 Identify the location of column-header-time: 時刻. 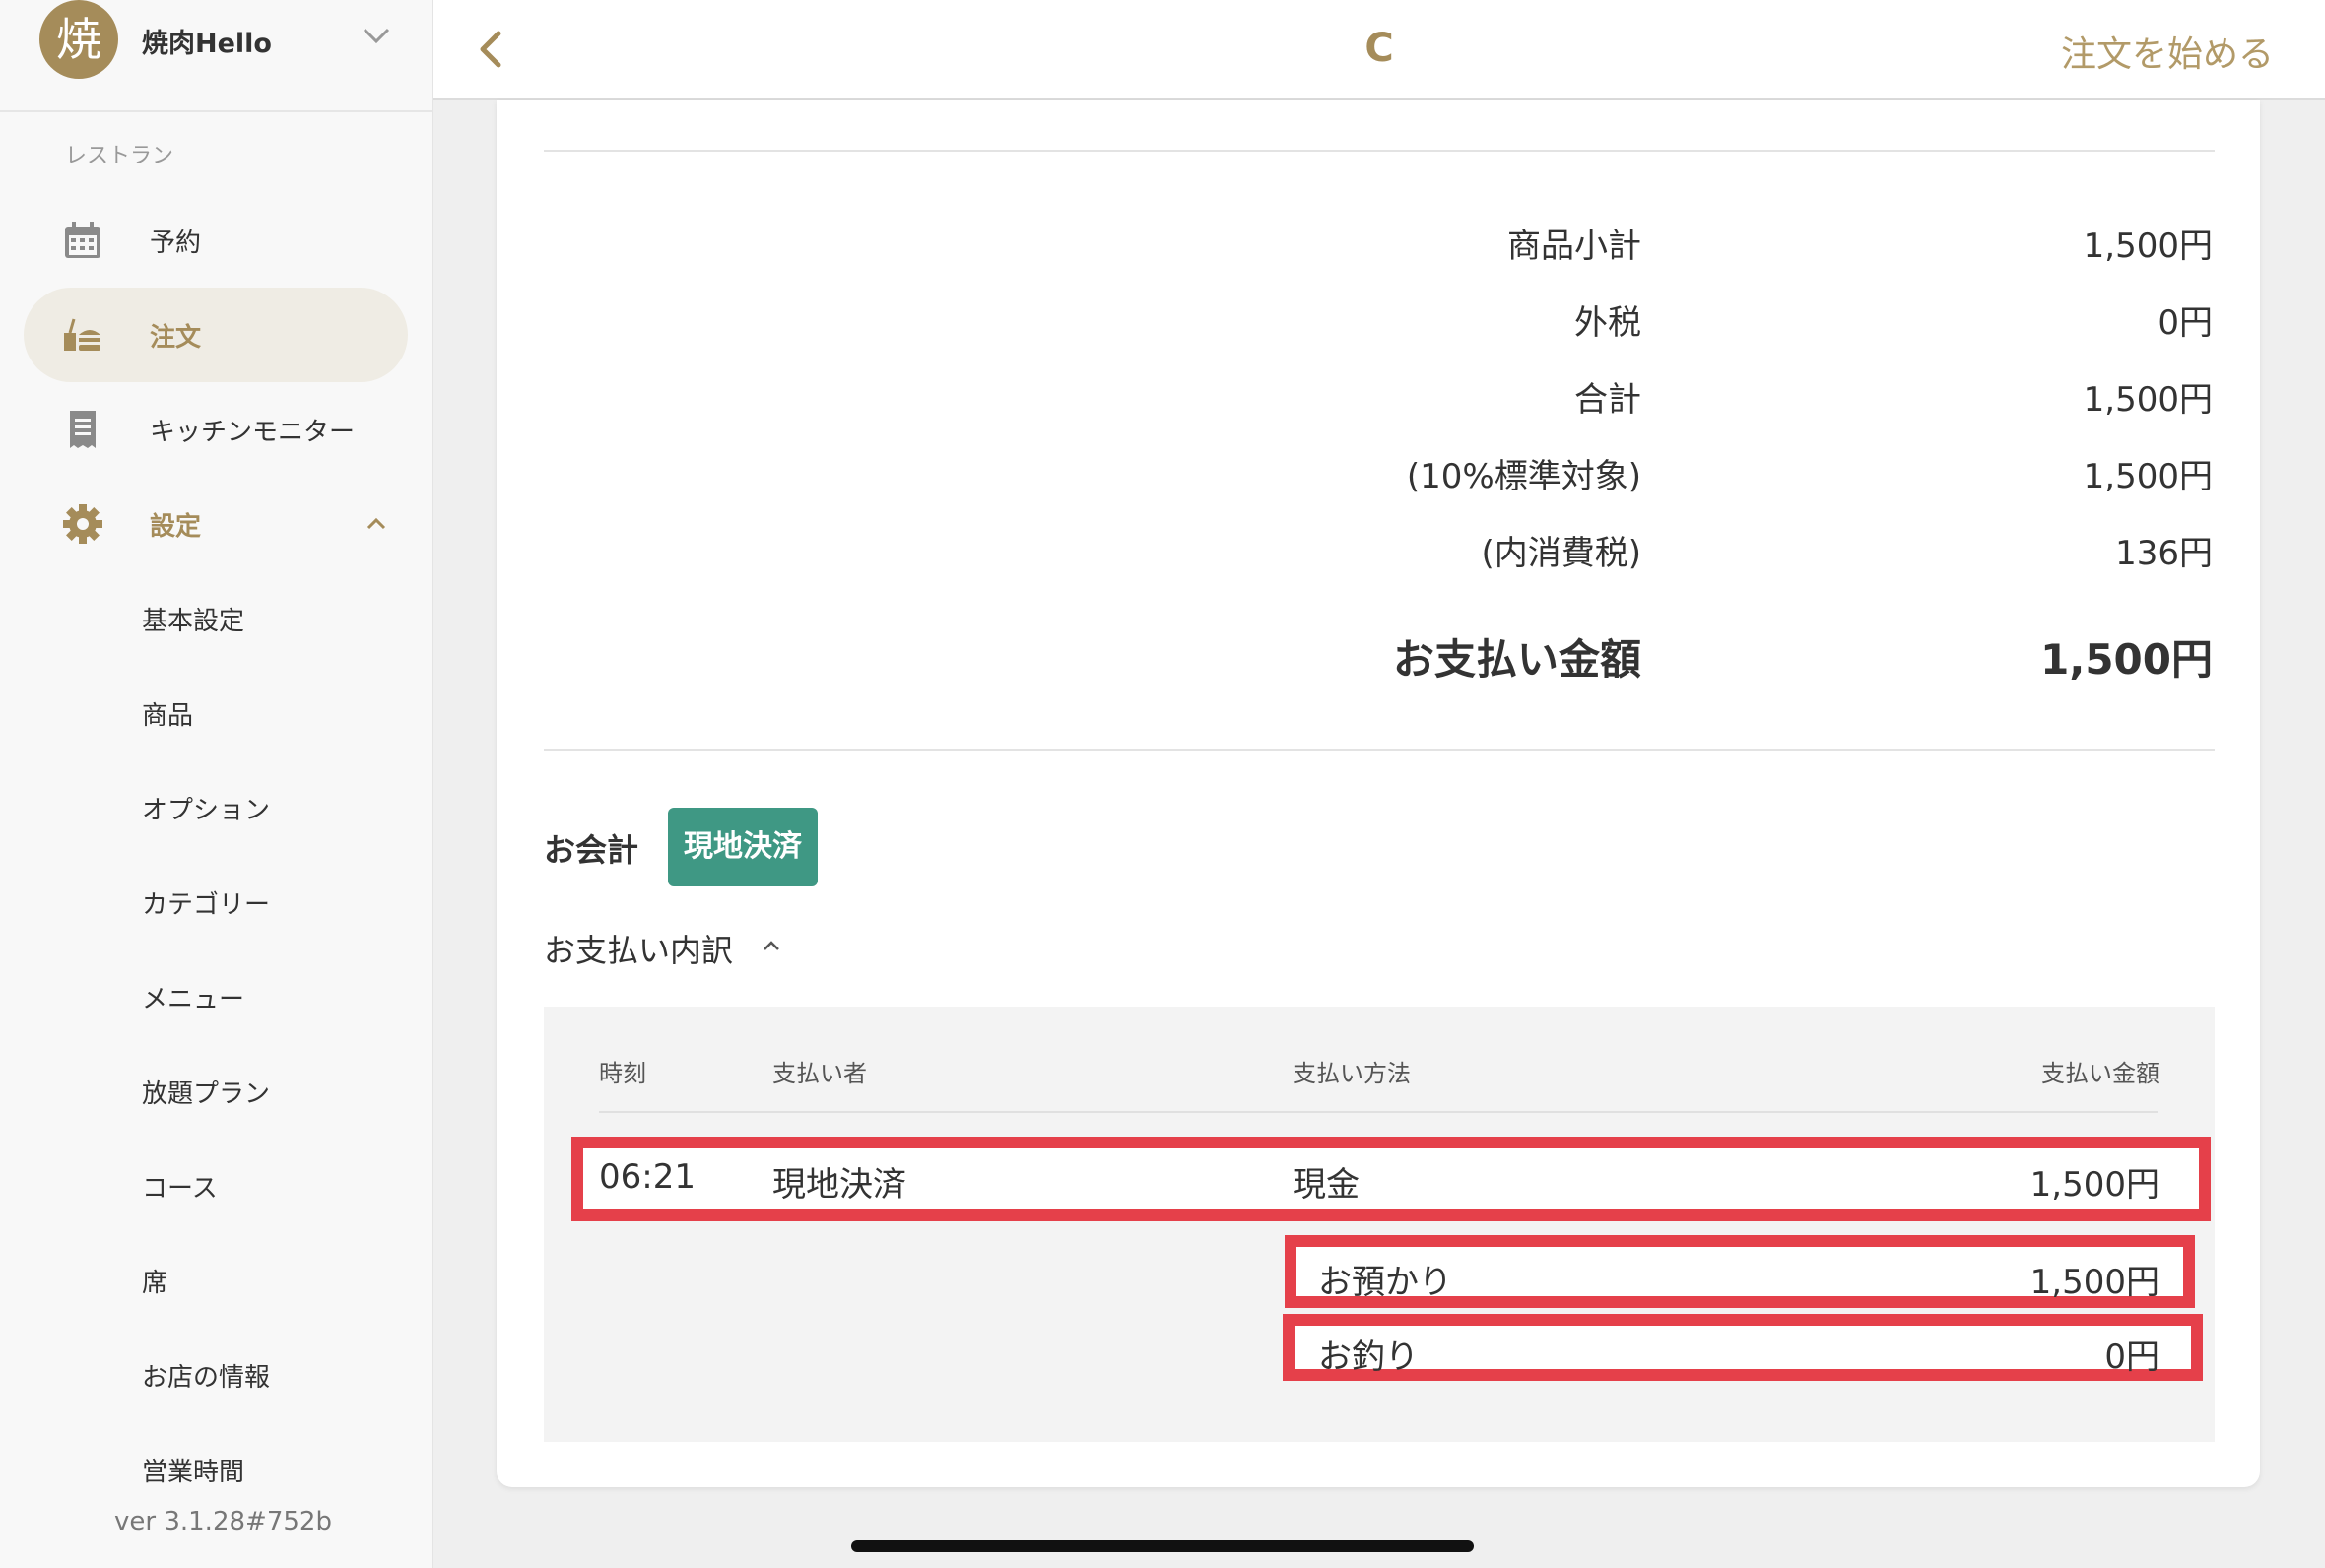
(622, 1074).